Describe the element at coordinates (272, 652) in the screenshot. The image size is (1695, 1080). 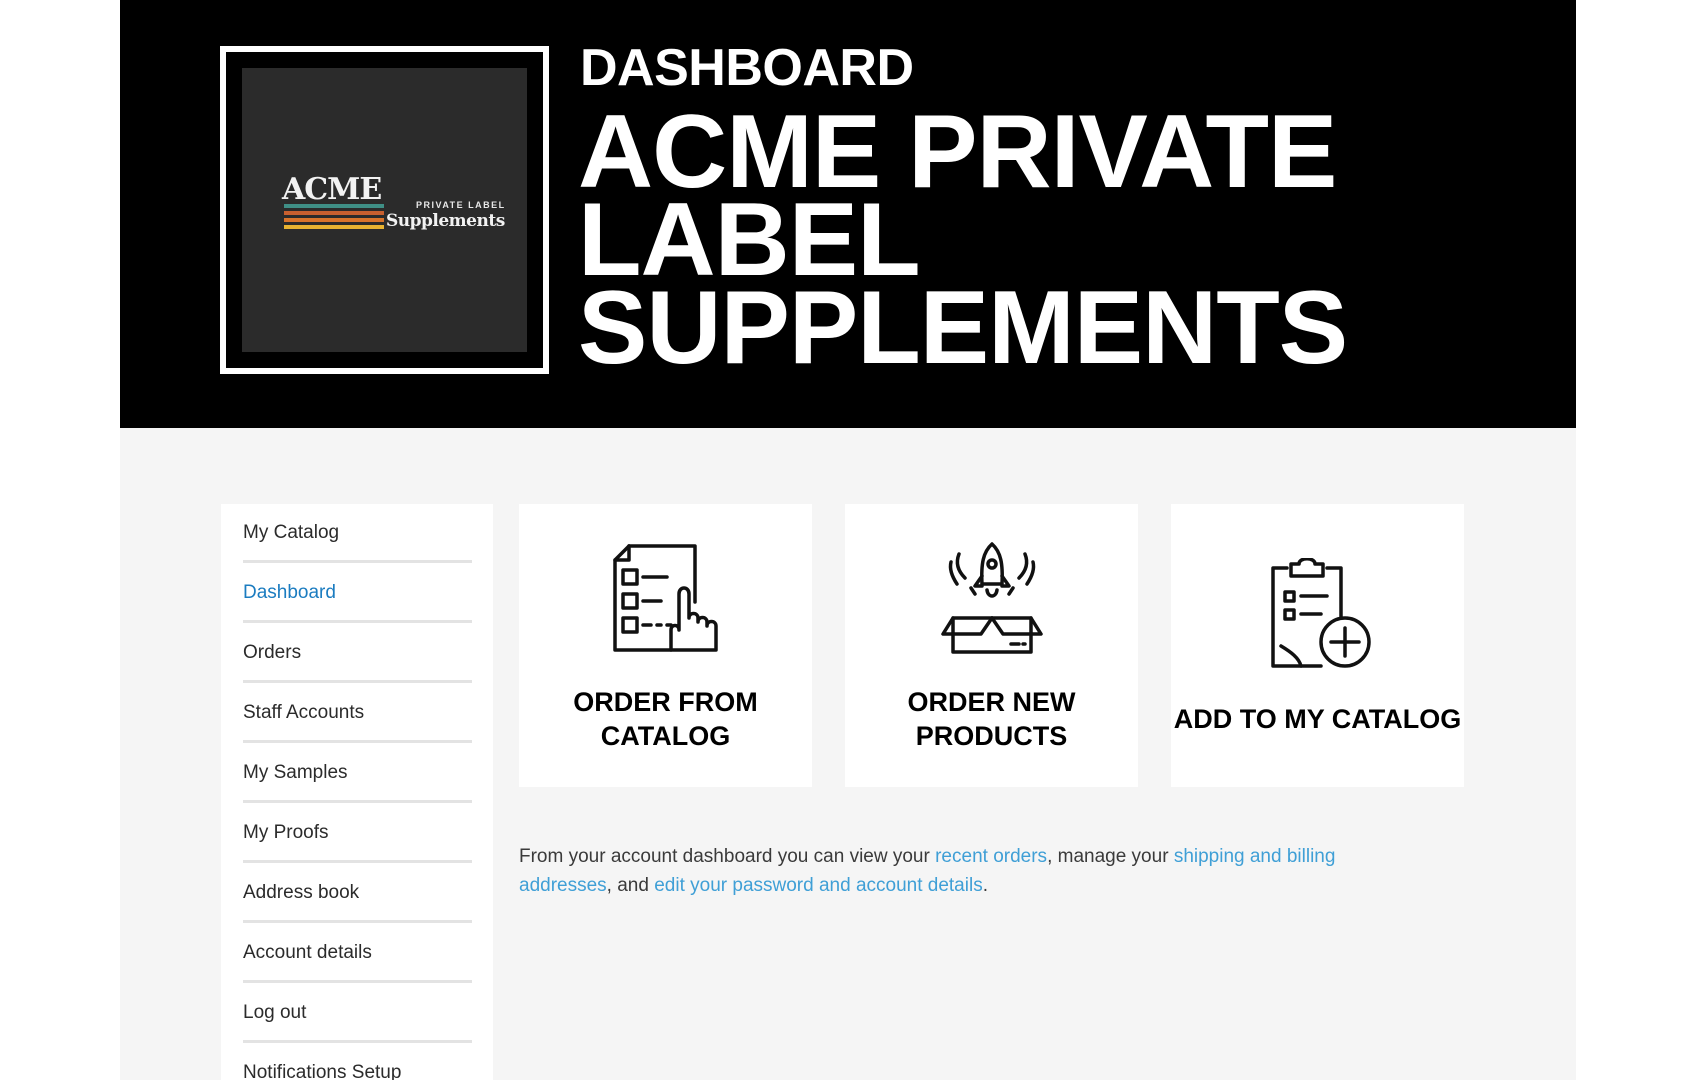
I see `sidebar-item-label: Orders` at that location.